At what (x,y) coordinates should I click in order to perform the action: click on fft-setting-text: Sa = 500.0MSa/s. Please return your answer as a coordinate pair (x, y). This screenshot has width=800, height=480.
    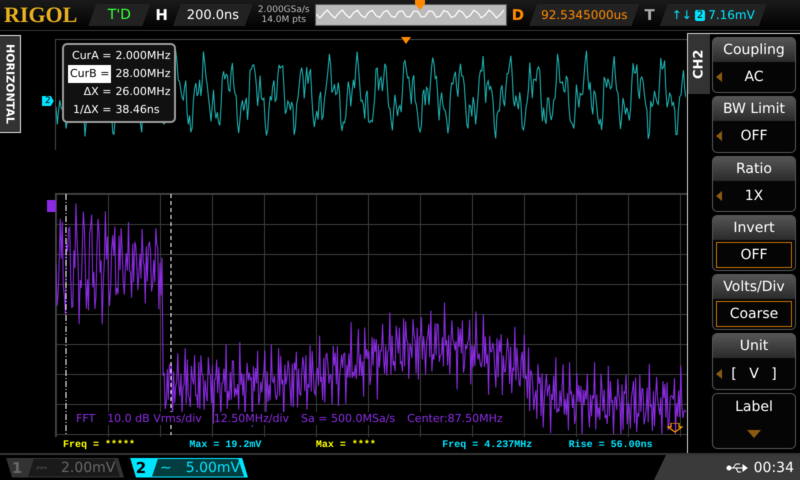
    Looking at the image, I should click on (348, 418).